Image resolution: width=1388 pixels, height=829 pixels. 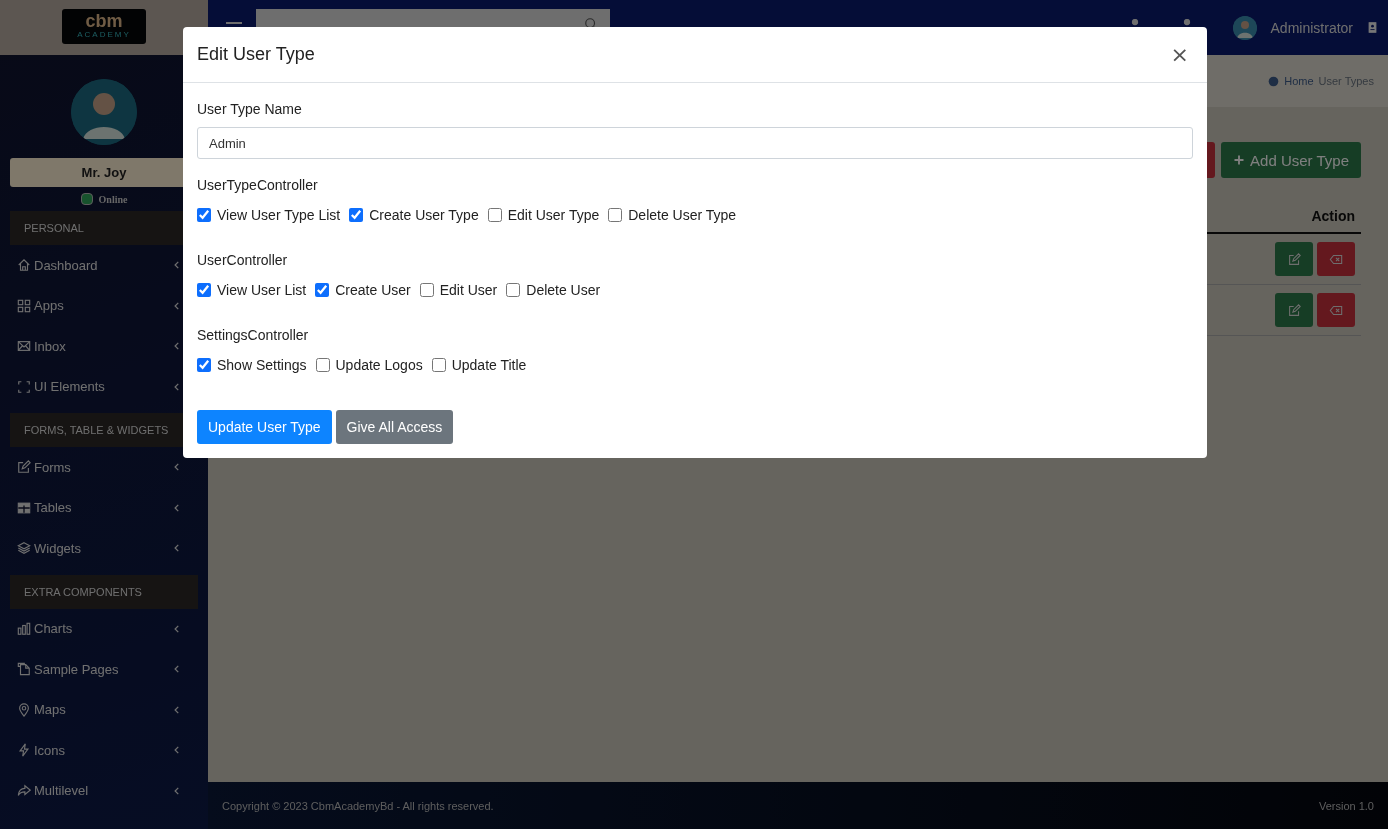 What do you see at coordinates (257, 185) in the screenshot?
I see `group-title: UserTypeController` at bounding box center [257, 185].